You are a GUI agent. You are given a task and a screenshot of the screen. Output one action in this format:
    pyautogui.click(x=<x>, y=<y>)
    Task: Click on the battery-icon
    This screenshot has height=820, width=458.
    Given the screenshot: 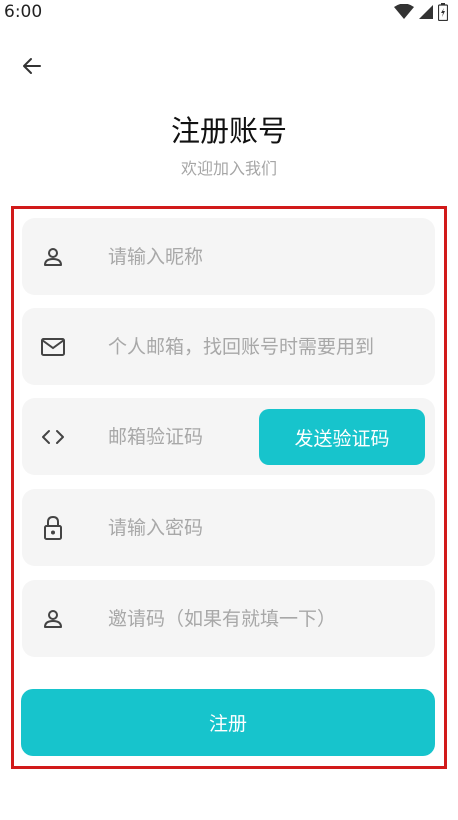 What is the action you would take?
    pyautogui.click(x=443, y=14)
    